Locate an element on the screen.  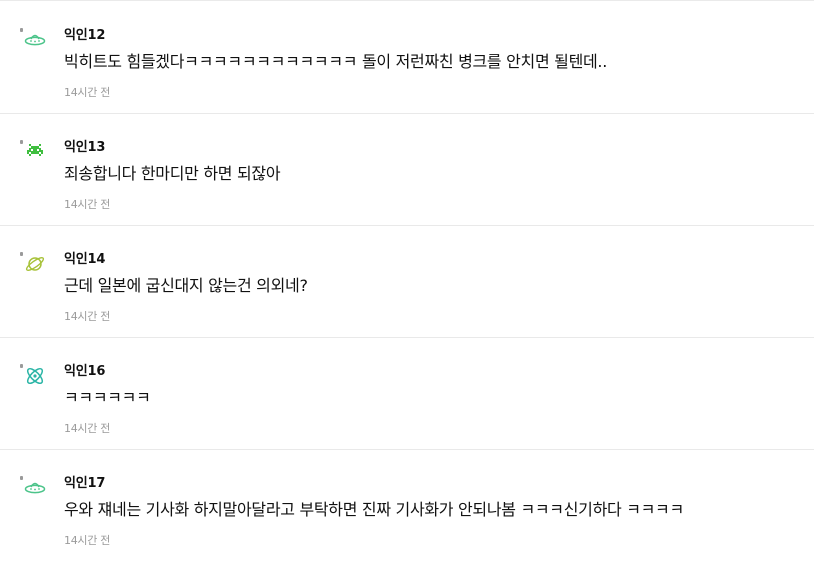
comment-author: 익인12 is located at coordinates (84, 33).